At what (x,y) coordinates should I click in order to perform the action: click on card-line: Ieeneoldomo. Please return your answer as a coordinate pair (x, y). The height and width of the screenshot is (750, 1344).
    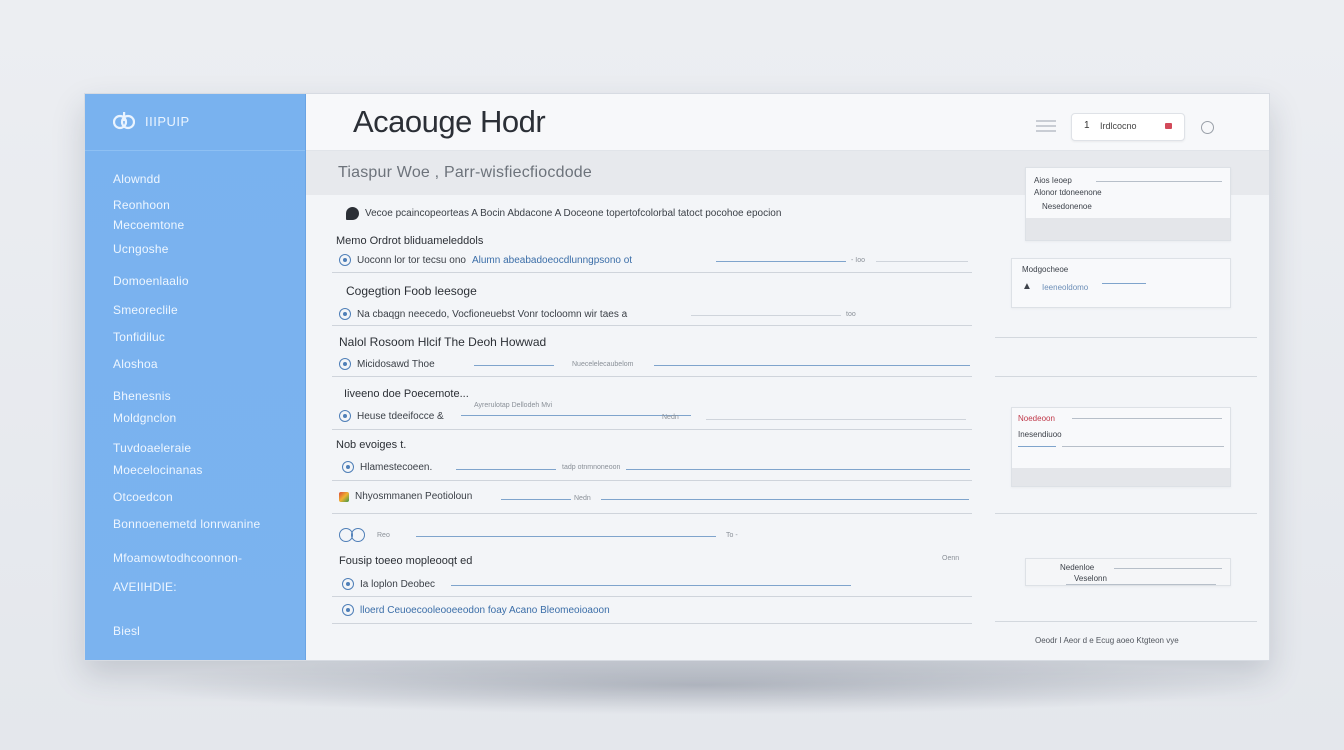
    Looking at the image, I should click on (1065, 287).